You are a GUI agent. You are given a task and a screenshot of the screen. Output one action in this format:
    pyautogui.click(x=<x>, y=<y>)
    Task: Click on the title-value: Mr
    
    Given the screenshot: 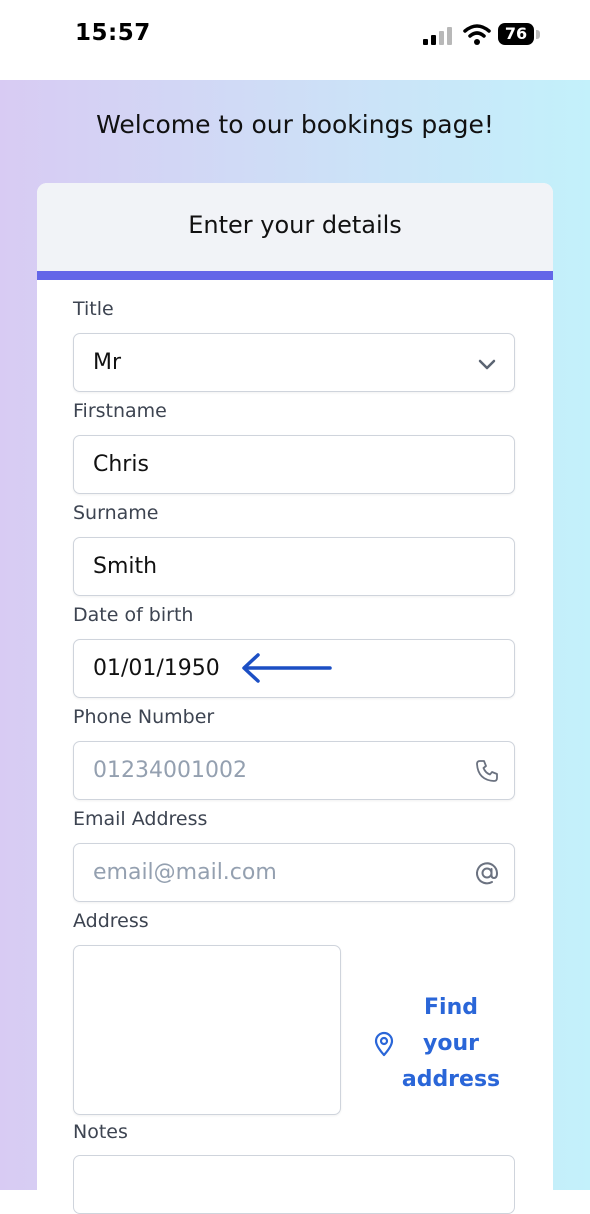 What is the action you would take?
    pyautogui.click(x=107, y=362)
    